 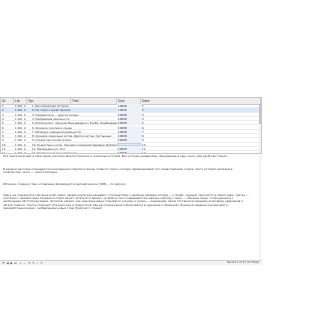 What do you see at coordinates (260, 114) in the screenshot?
I see `table-scrollbar-thumb` at bounding box center [260, 114].